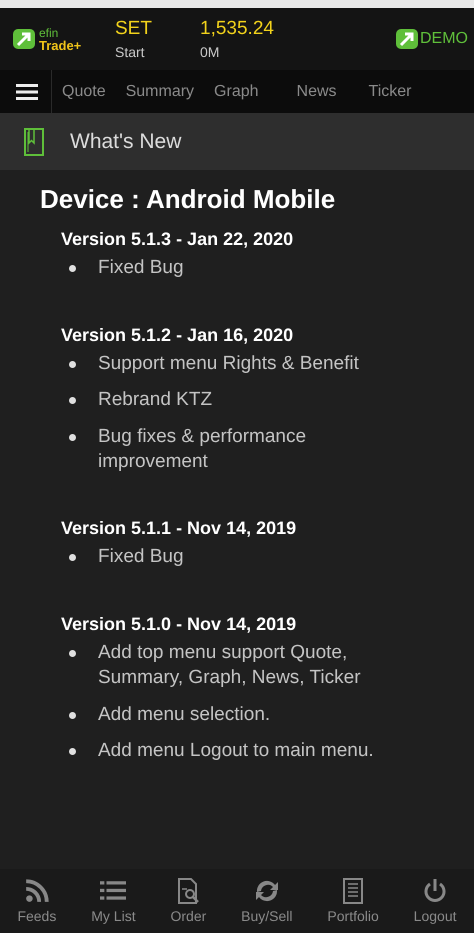  I want to click on mode-label: DEMO, so click(444, 39).